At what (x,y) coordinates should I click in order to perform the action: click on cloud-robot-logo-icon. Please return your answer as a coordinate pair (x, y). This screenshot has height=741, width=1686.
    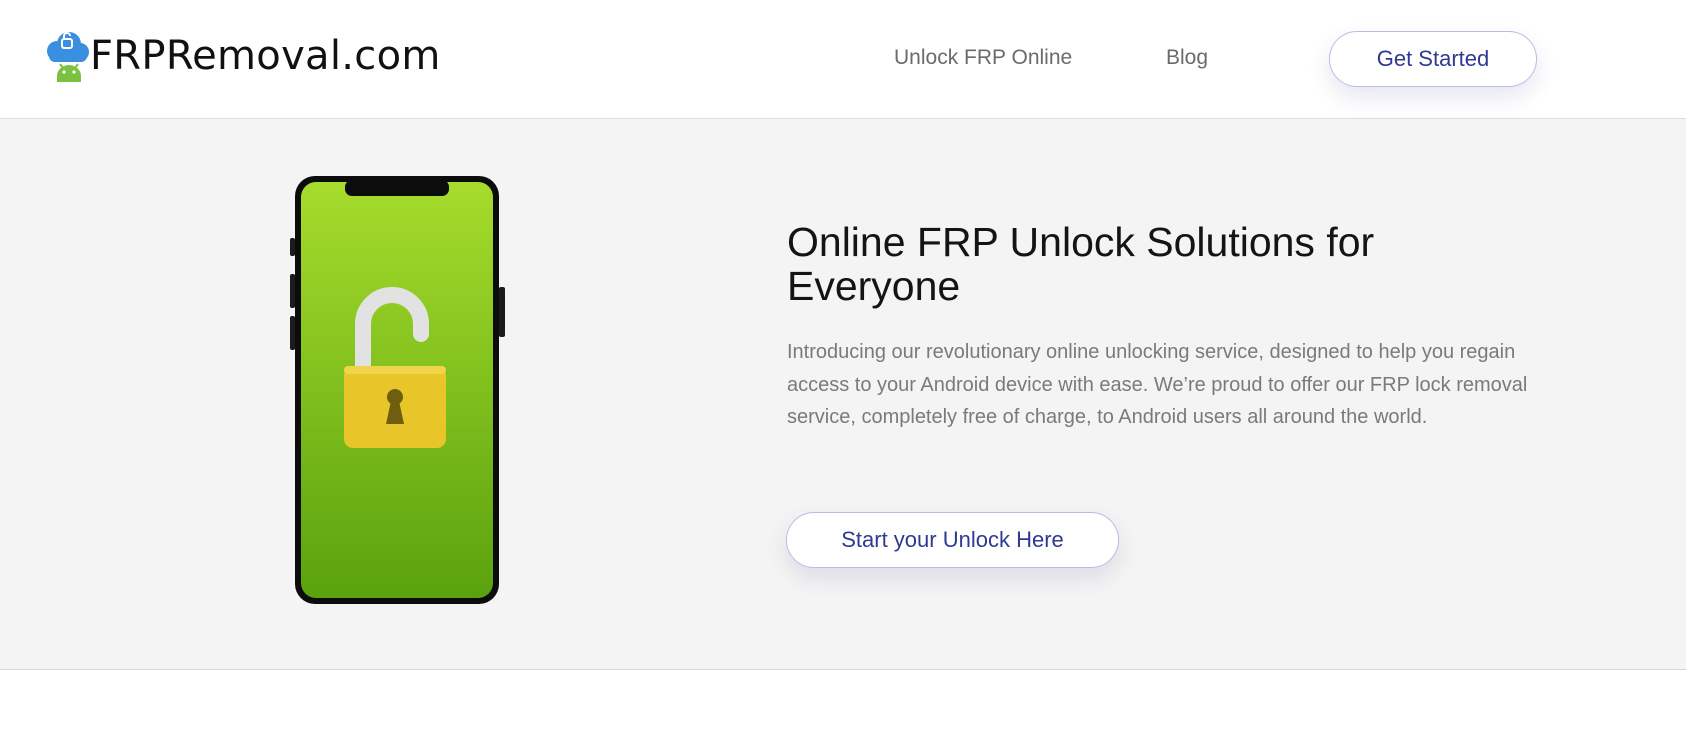
    Looking at the image, I should click on (68, 57).